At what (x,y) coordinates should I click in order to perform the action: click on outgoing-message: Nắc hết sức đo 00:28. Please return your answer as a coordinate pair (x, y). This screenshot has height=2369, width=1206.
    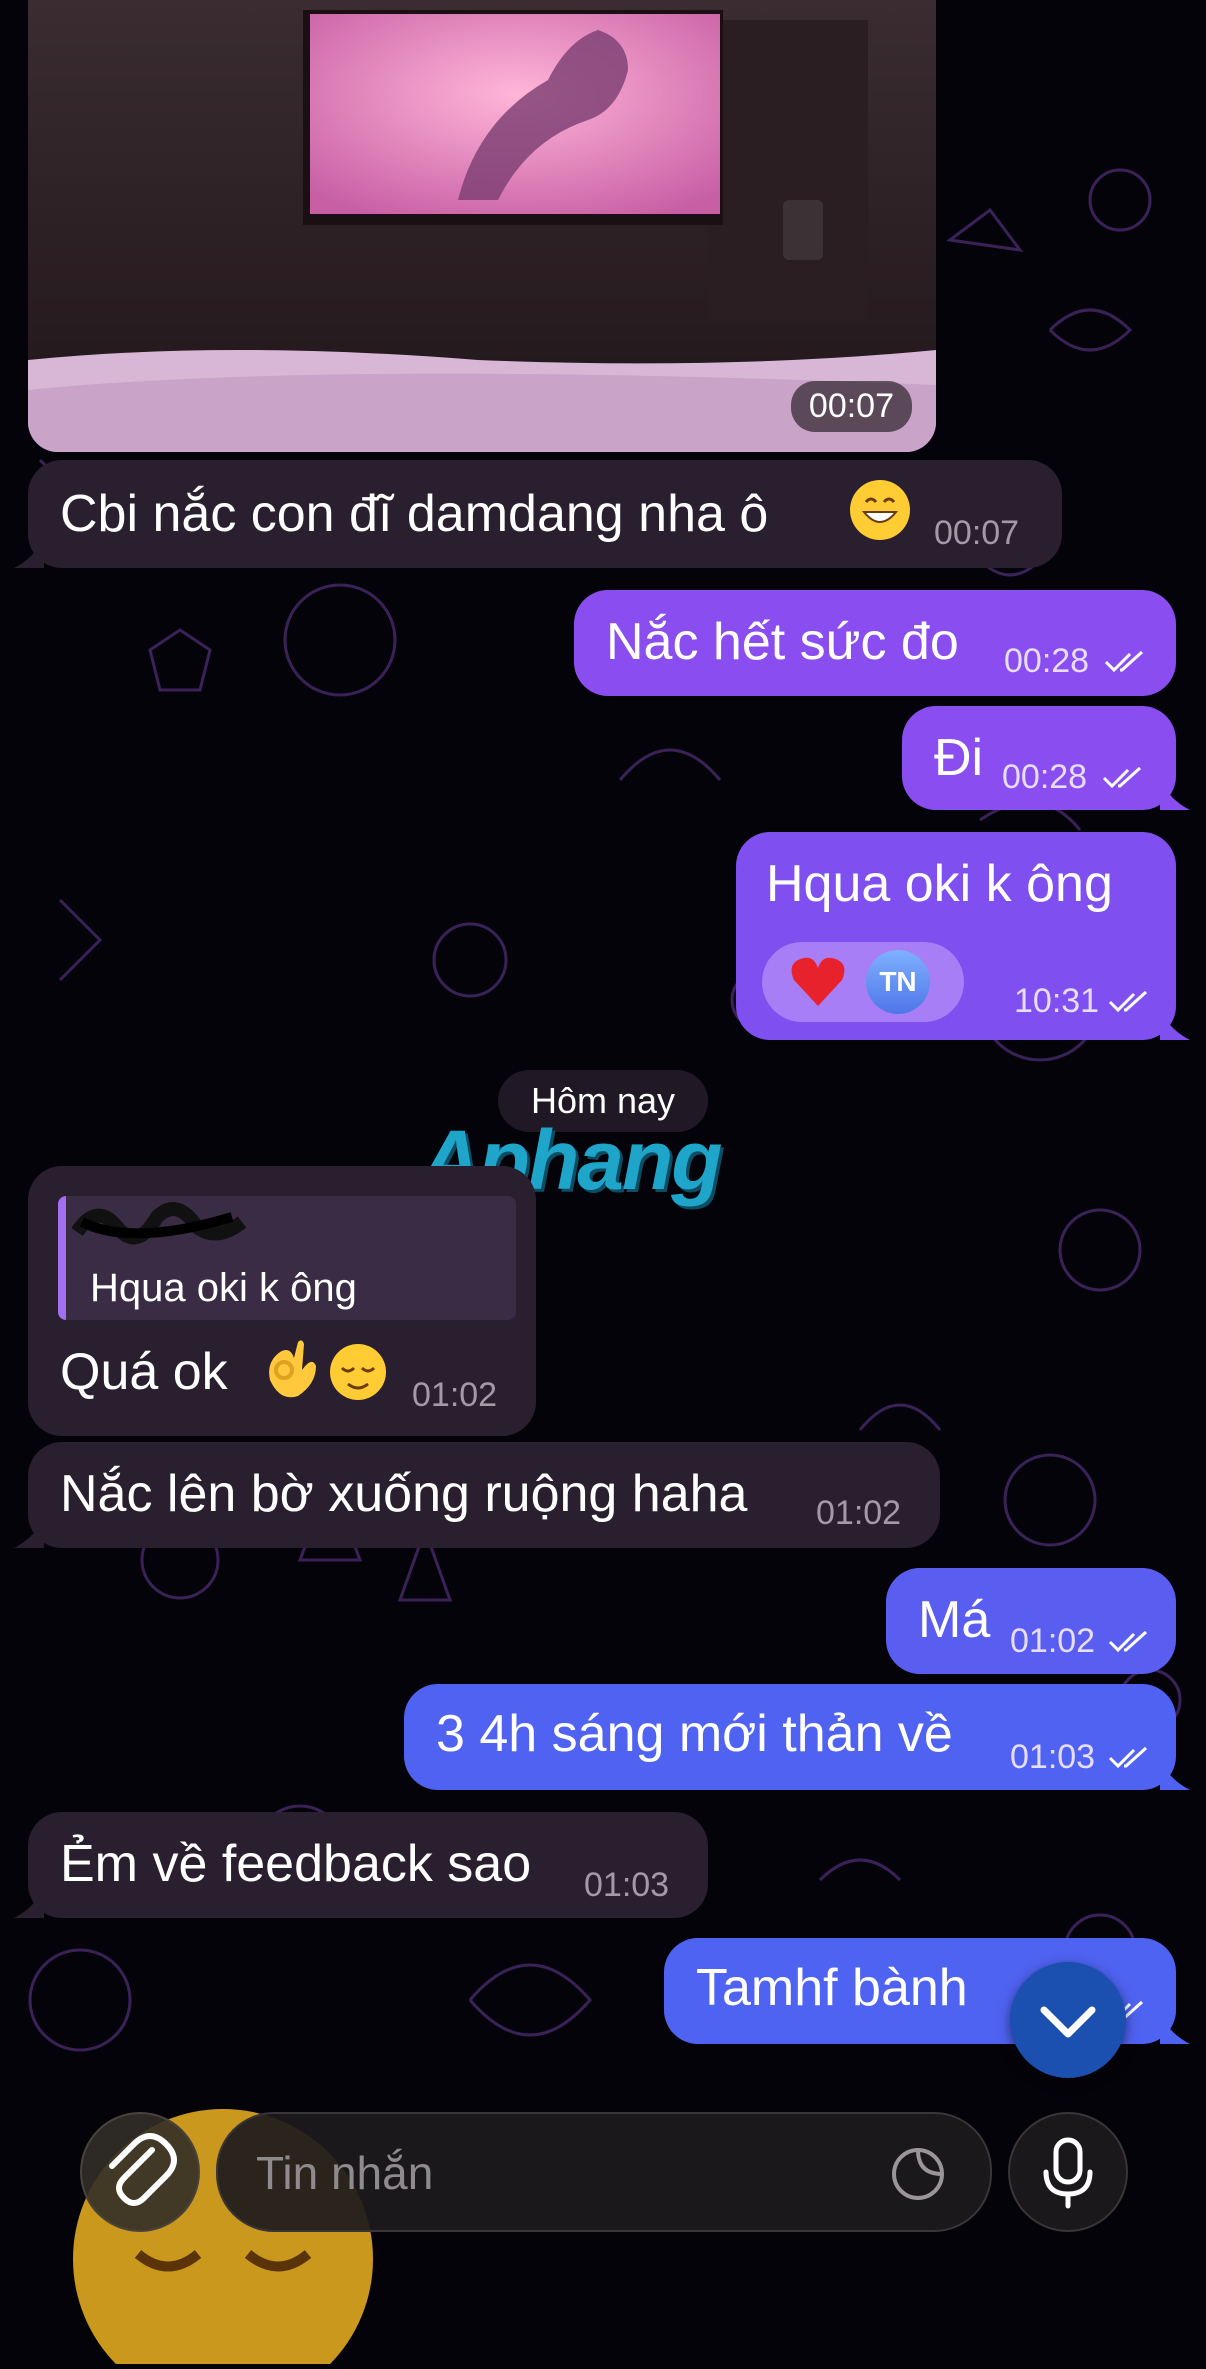
    Looking at the image, I should click on (875, 643).